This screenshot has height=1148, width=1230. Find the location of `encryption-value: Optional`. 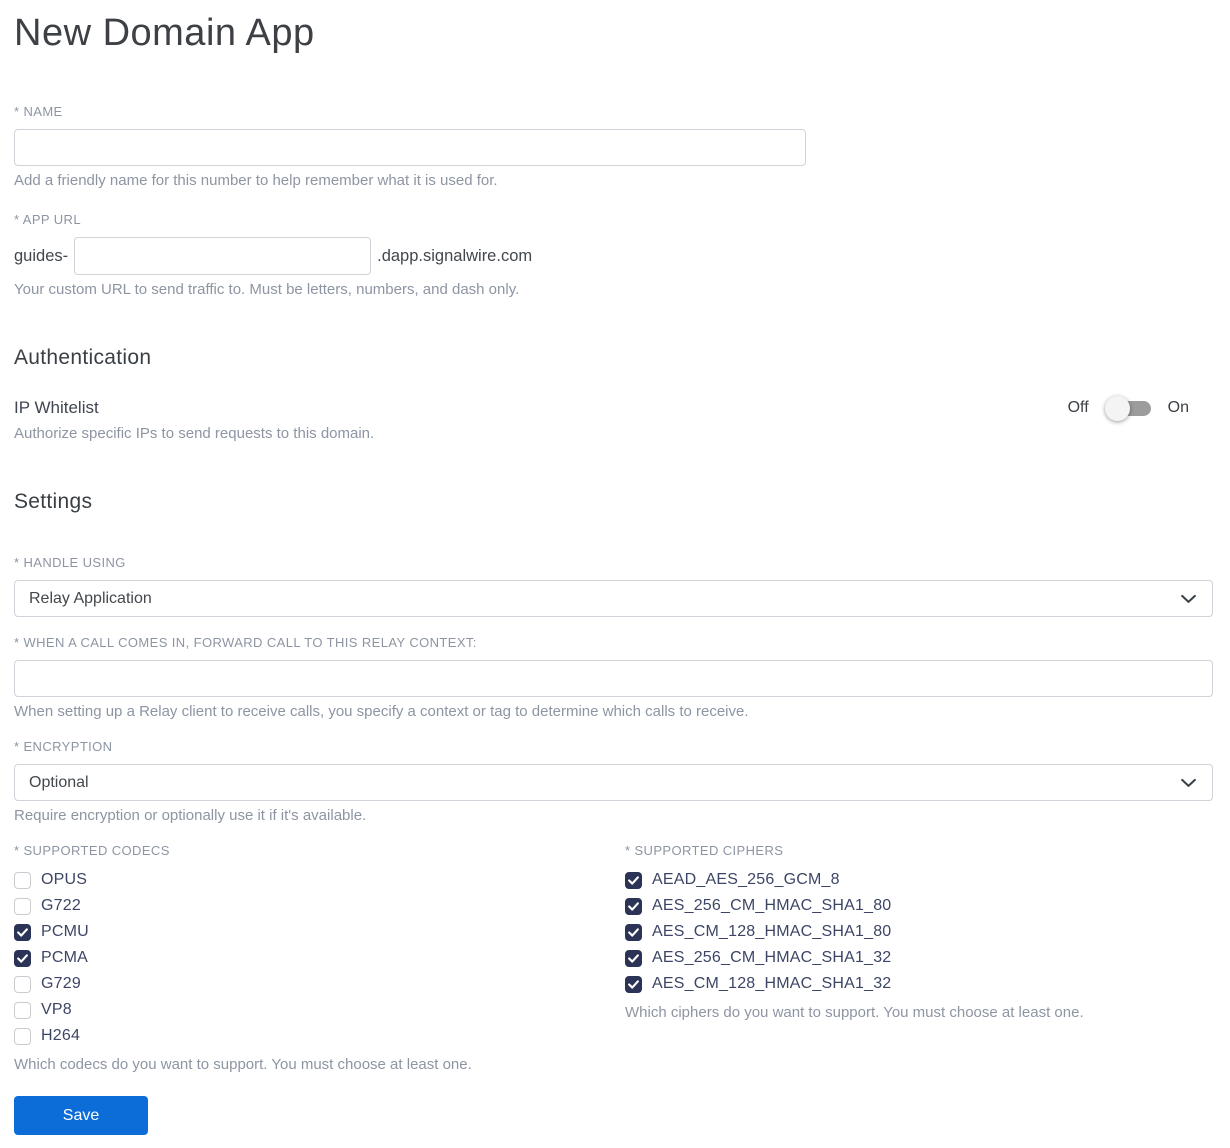

encryption-value: Optional is located at coordinates (59, 782).